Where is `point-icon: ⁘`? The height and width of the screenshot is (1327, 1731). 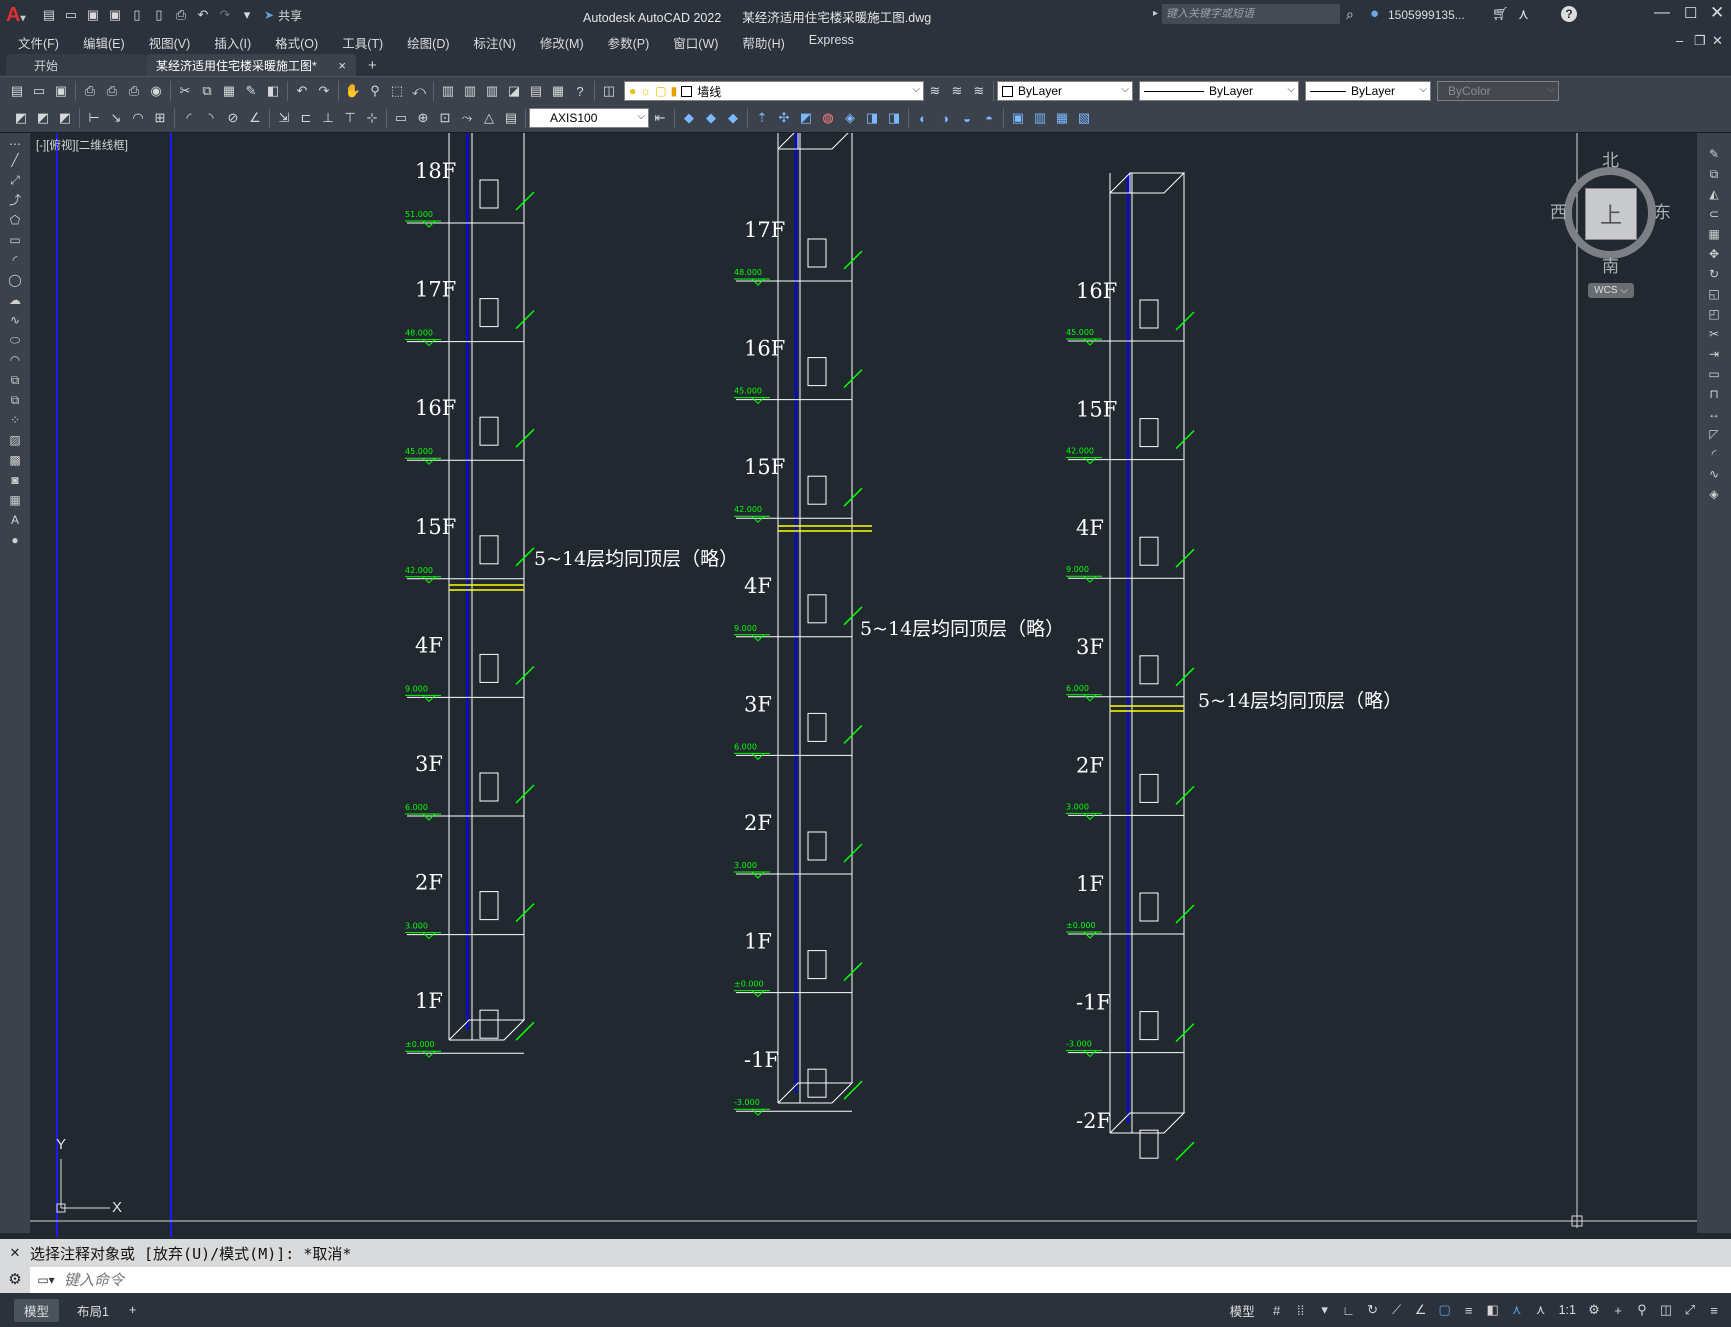 point-icon: ⁘ is located at coordinates (15, 420).